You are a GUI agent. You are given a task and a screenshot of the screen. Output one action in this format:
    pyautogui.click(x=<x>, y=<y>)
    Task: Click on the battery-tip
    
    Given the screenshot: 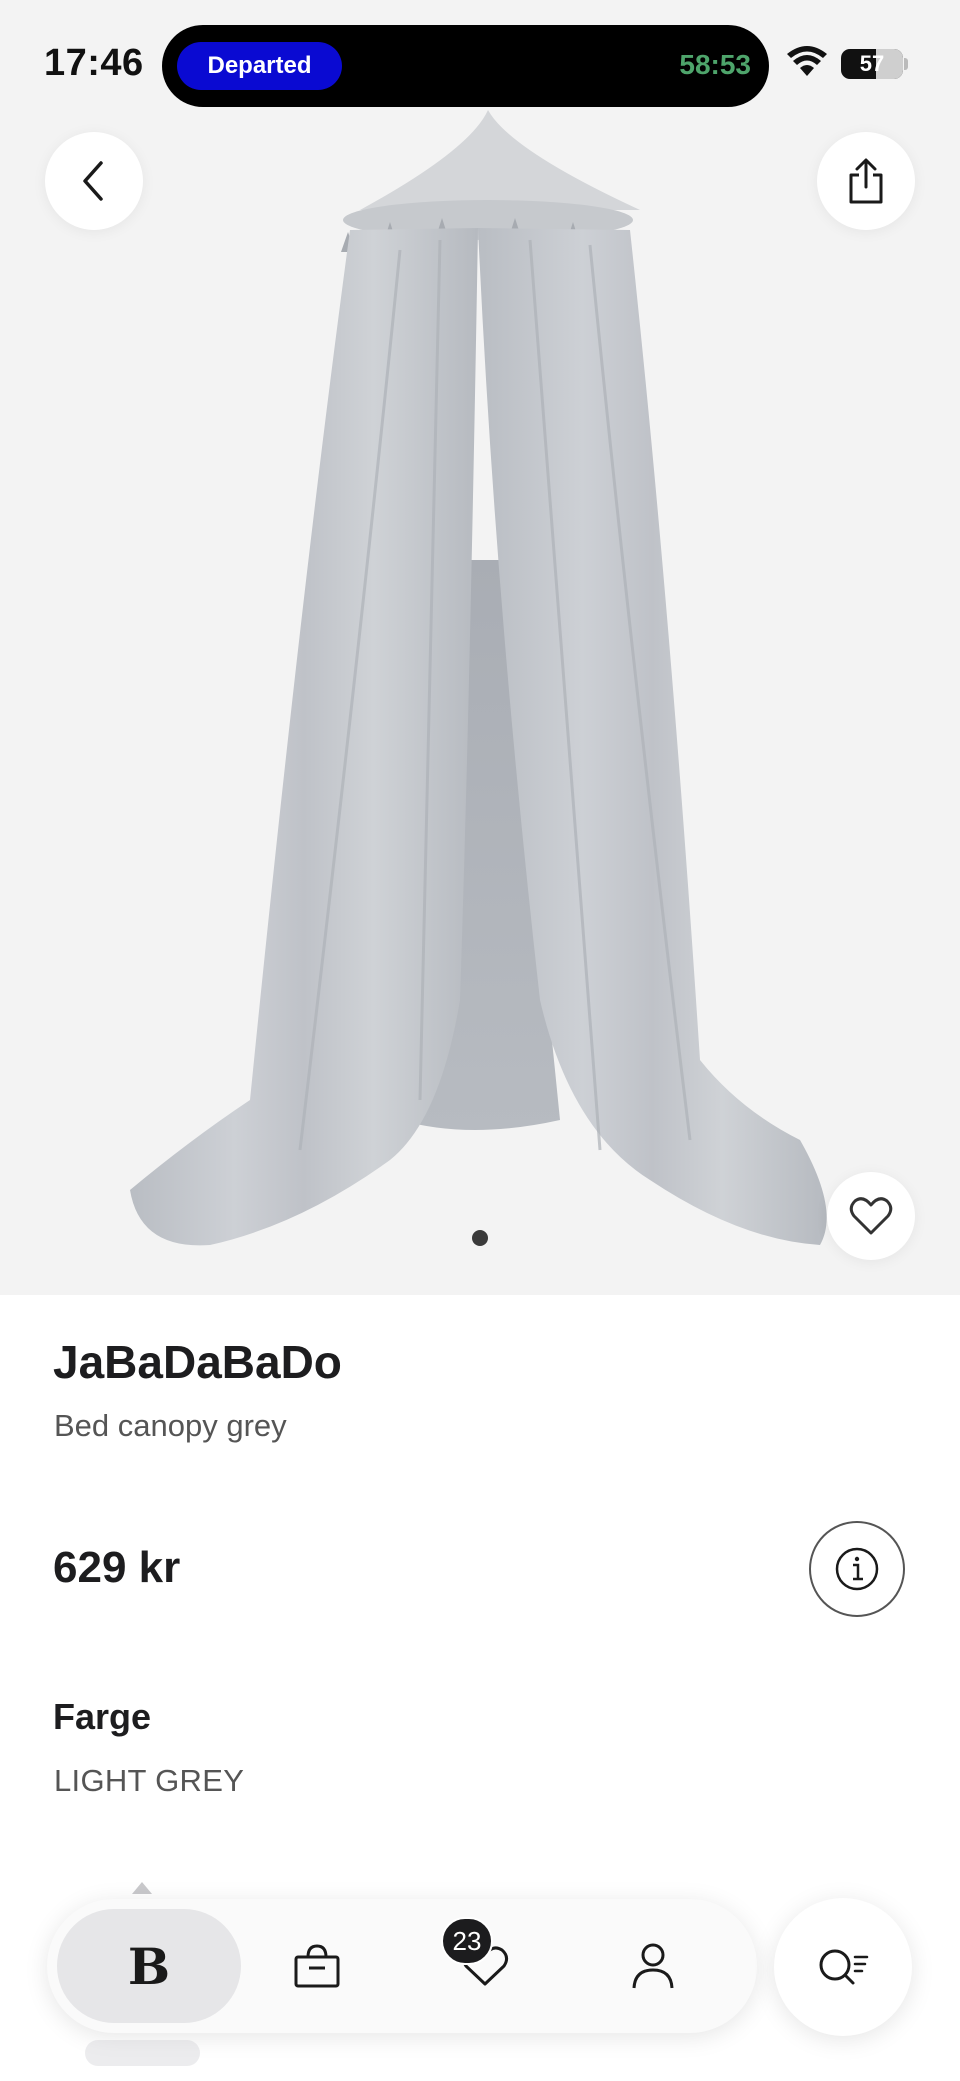 What is the action you would take?
    pyautogui.click(x=906, y=64)
    